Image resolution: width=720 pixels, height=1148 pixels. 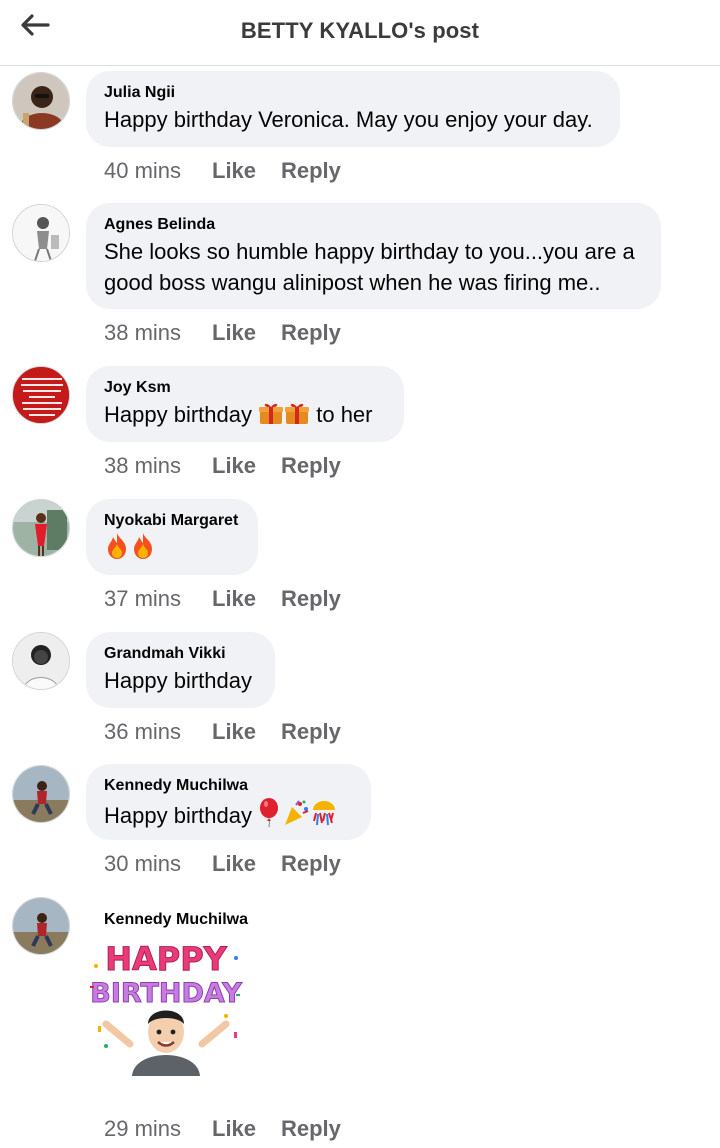 What do you see at coordinates (166, 959) in the screenshot?
I see `sticker-text: HAPPY` at bounding box center [166, 959].